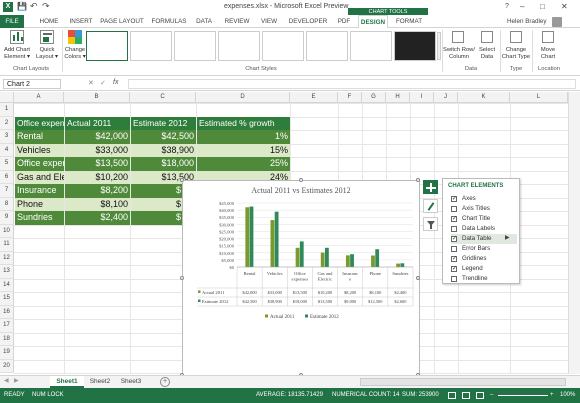  Describe the element at coordinates (169, 21) in the screenshot. I see `tab-formulas: FORMULAS` at that location.